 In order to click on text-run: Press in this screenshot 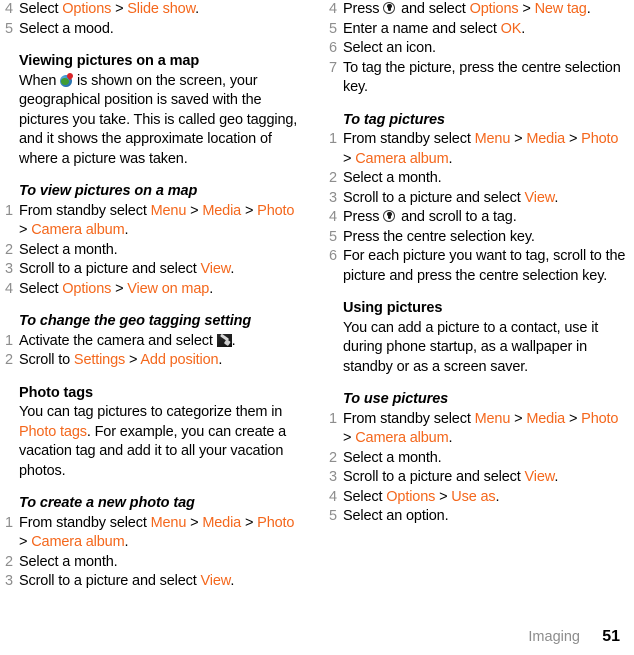, I will do `click(363, 9)`.